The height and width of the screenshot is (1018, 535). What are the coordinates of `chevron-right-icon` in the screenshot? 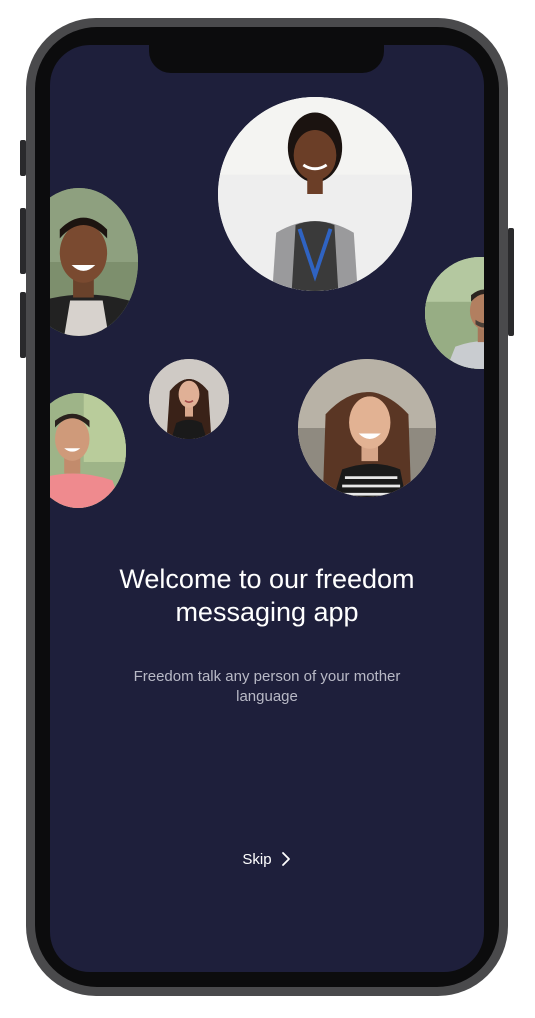 It's located at (286, 859).